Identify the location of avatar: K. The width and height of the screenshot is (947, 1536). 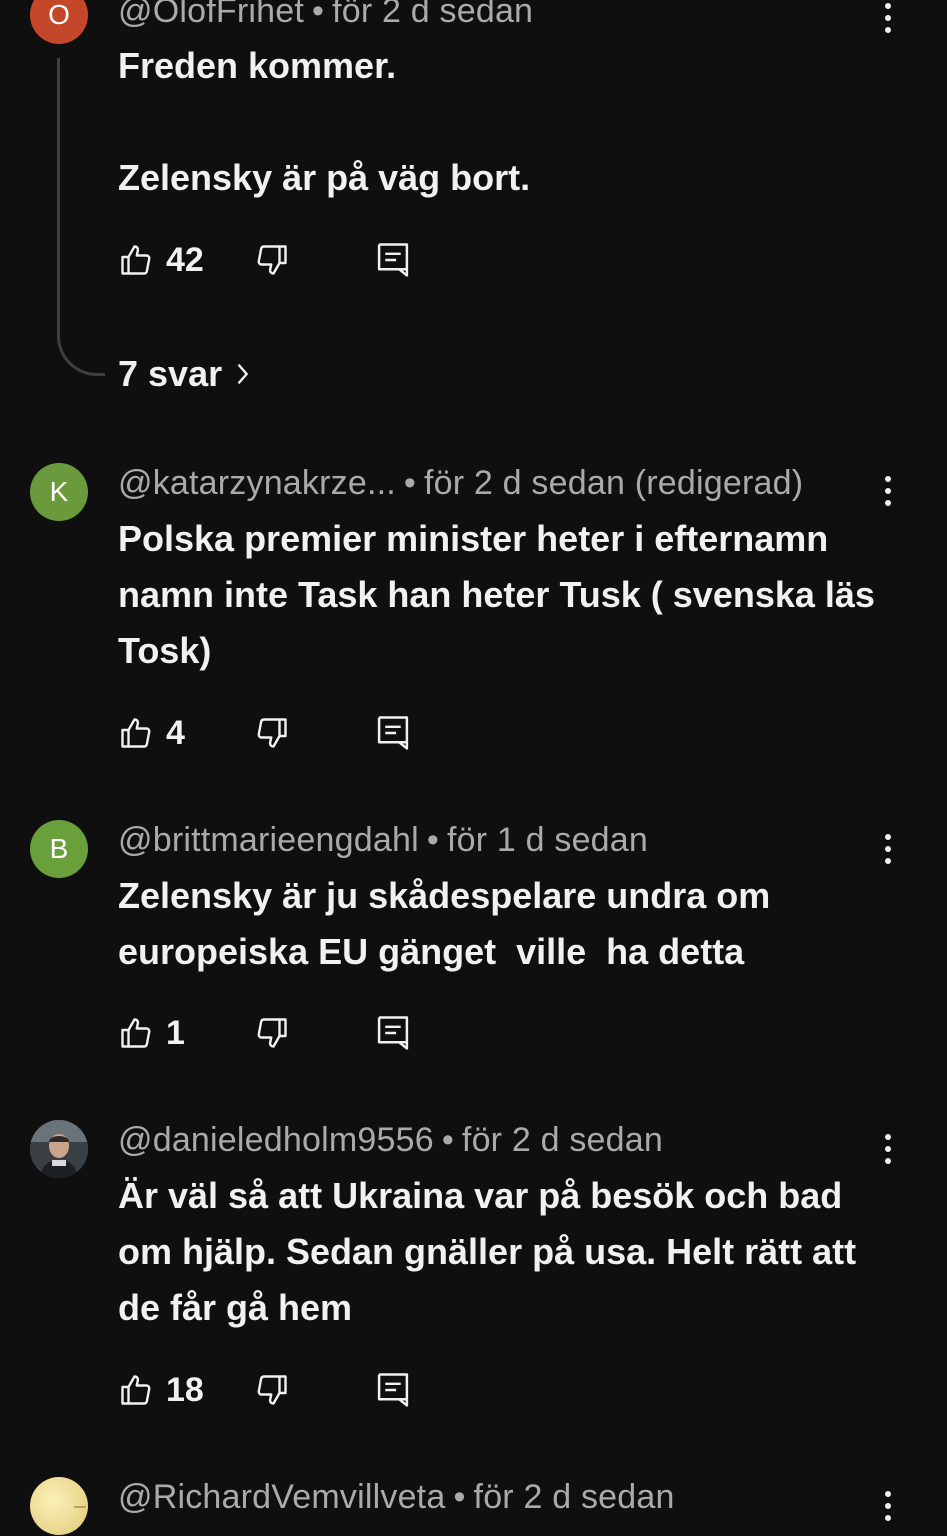
(59, 492).